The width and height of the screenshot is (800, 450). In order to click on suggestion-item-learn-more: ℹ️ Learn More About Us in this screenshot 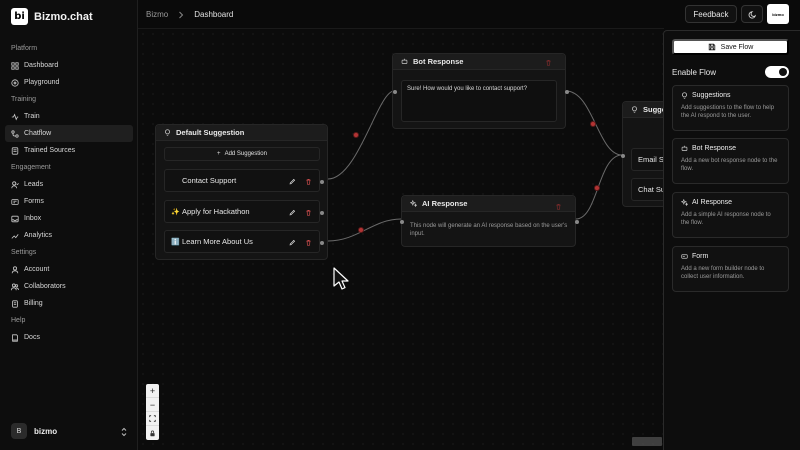, I will do `click(242, 241)`.